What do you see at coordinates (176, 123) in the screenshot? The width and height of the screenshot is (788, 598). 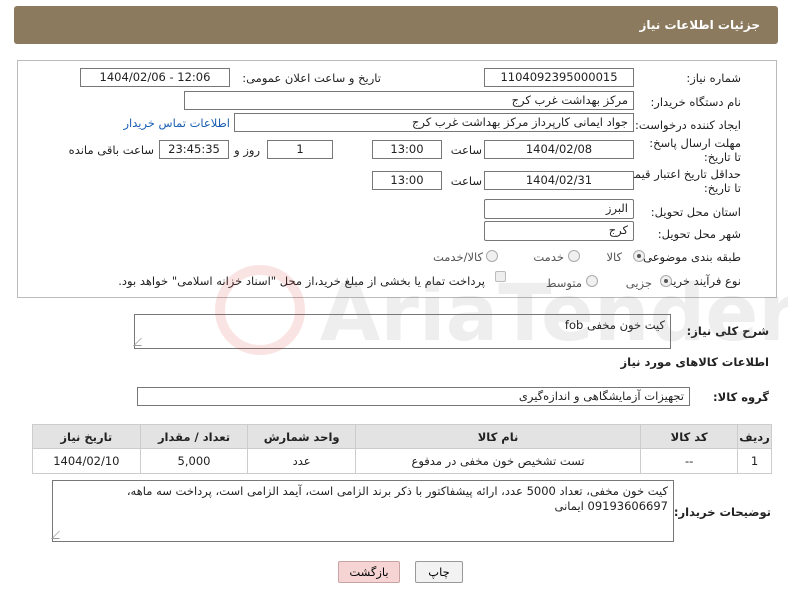 I see `buyer-contact-link: اطلاعات تماس خریدار` at bounding box center [176, 123].